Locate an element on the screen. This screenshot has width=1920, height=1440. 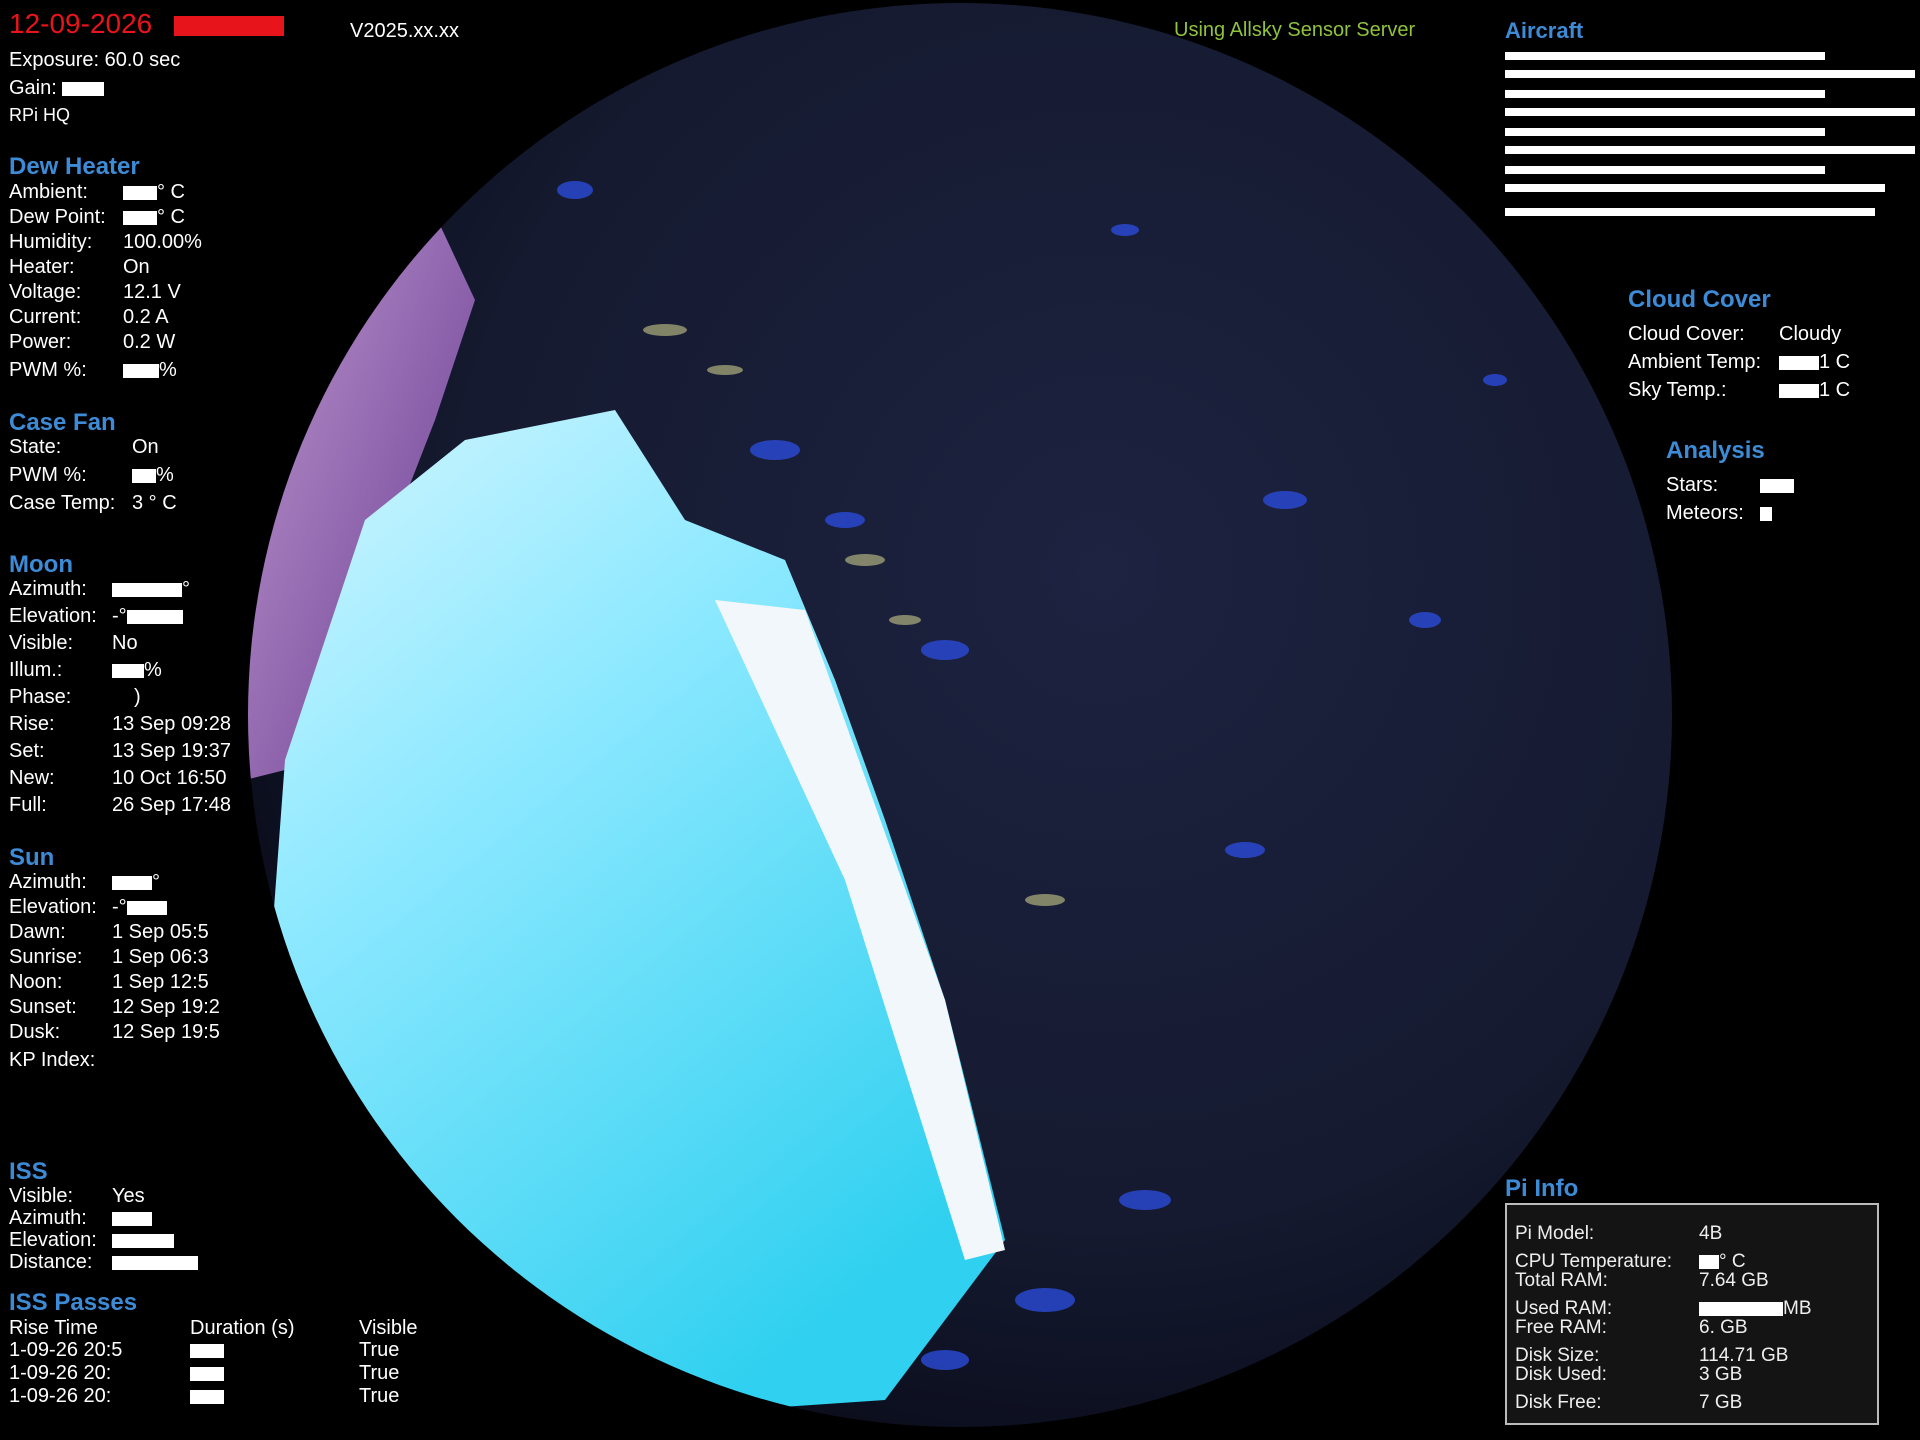
row-label: Set: is located at coordinates (27, 751).